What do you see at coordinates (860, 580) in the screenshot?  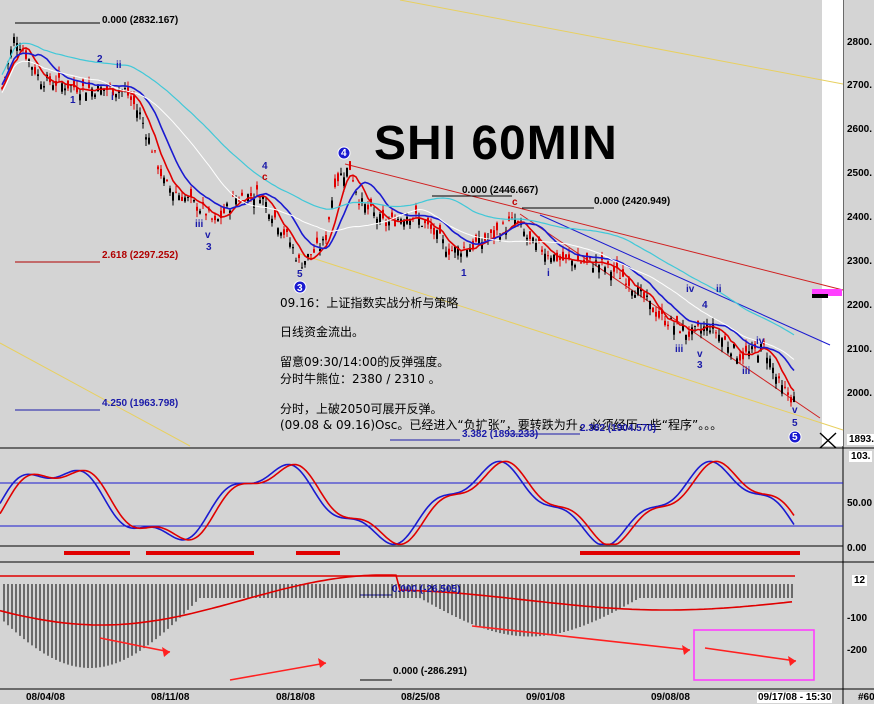 I see `macd-tick: 12` at bounding box center [860, 580].